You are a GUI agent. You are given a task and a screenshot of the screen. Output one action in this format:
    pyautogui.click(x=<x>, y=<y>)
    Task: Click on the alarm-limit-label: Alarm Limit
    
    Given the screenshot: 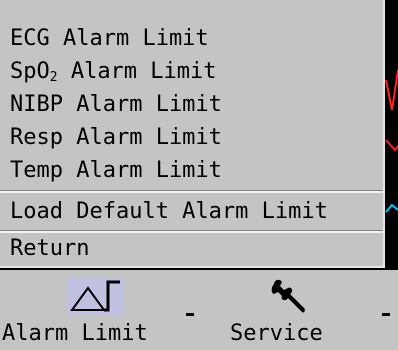 What is the action you would take?
    pyautogui.click(x=75, y=333)
    